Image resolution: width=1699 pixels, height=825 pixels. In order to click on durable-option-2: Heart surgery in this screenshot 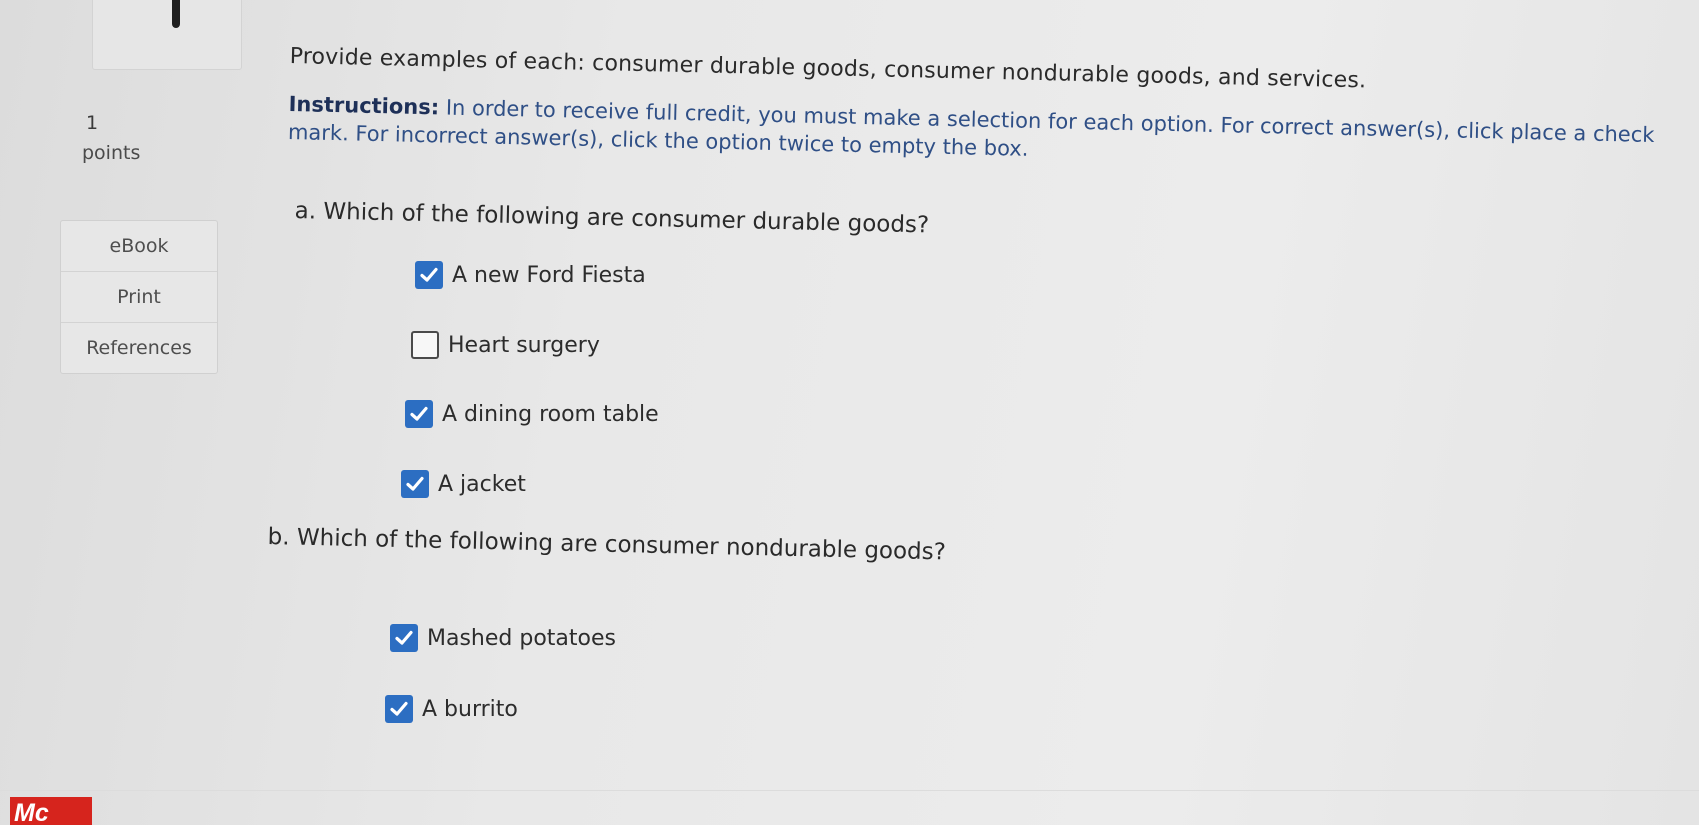, I will do `click(505, 345)`.